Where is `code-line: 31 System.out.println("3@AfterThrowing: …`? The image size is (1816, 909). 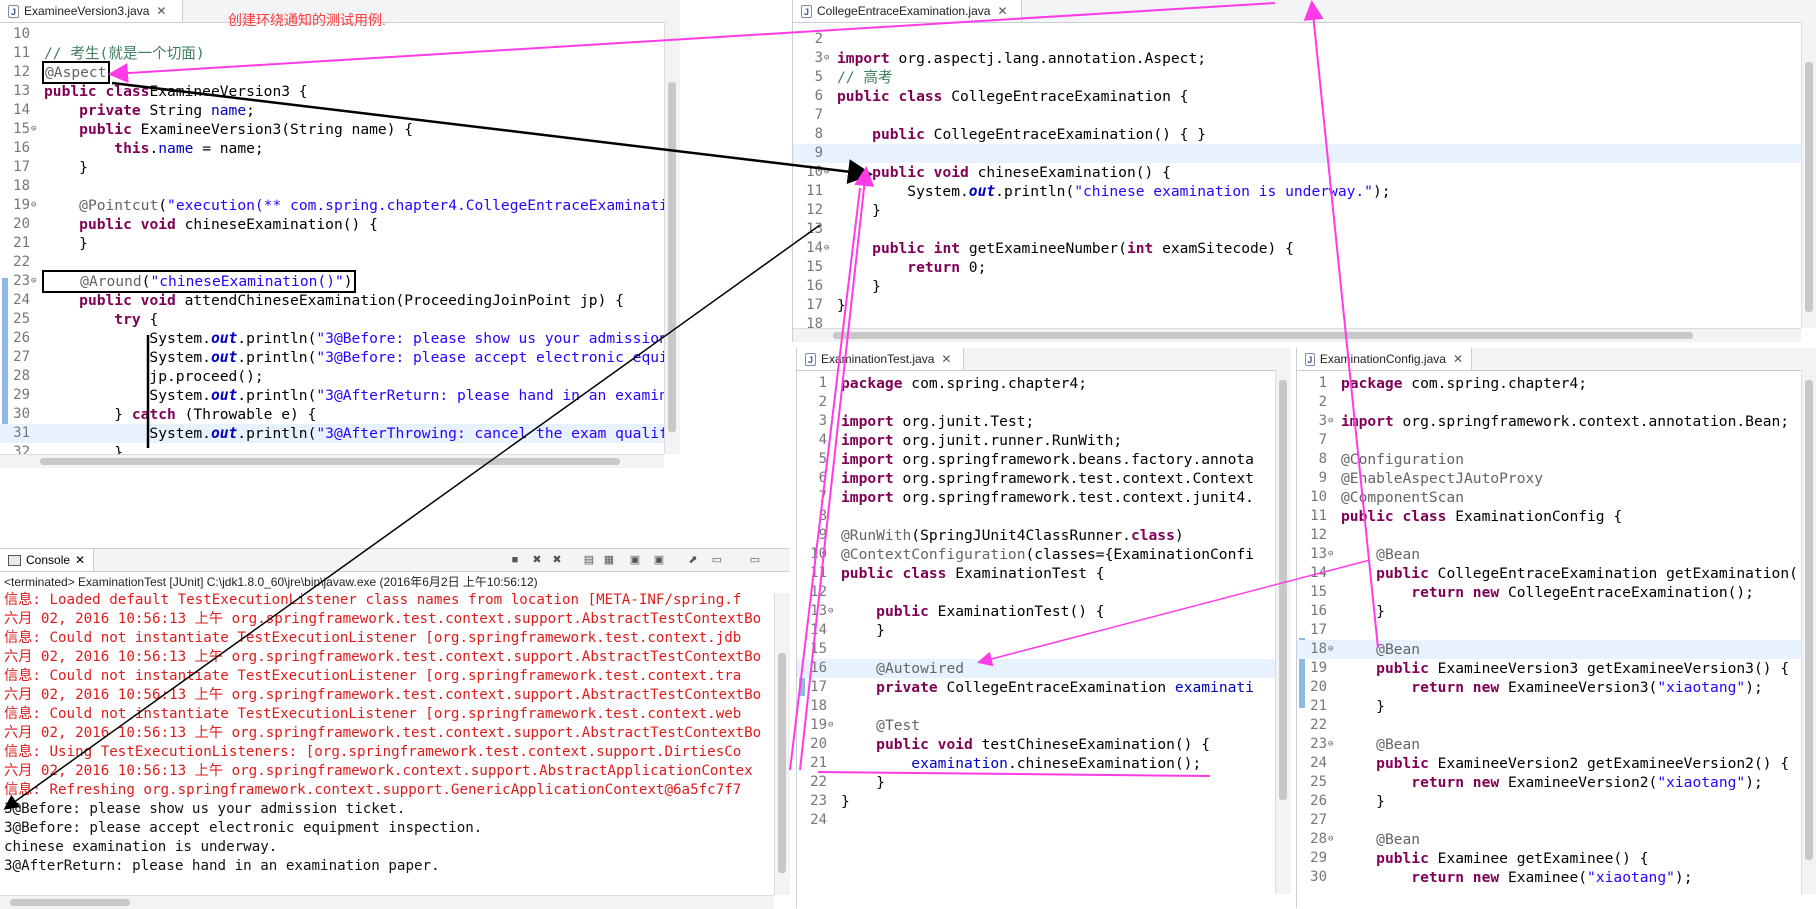 code-line: 31 System.out.println("3@AfterThrowing: … is located at coordinates (340, 433).